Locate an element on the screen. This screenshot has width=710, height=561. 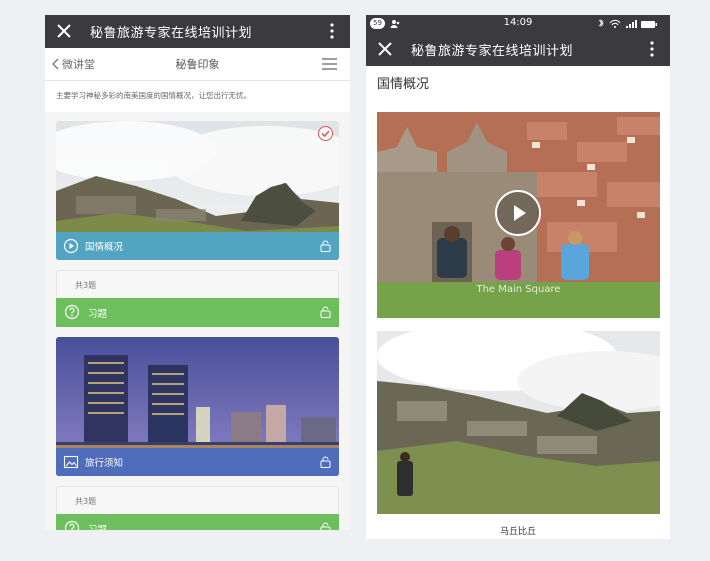
status-bar: 59 14:09 is located at coordinates (518, 24).